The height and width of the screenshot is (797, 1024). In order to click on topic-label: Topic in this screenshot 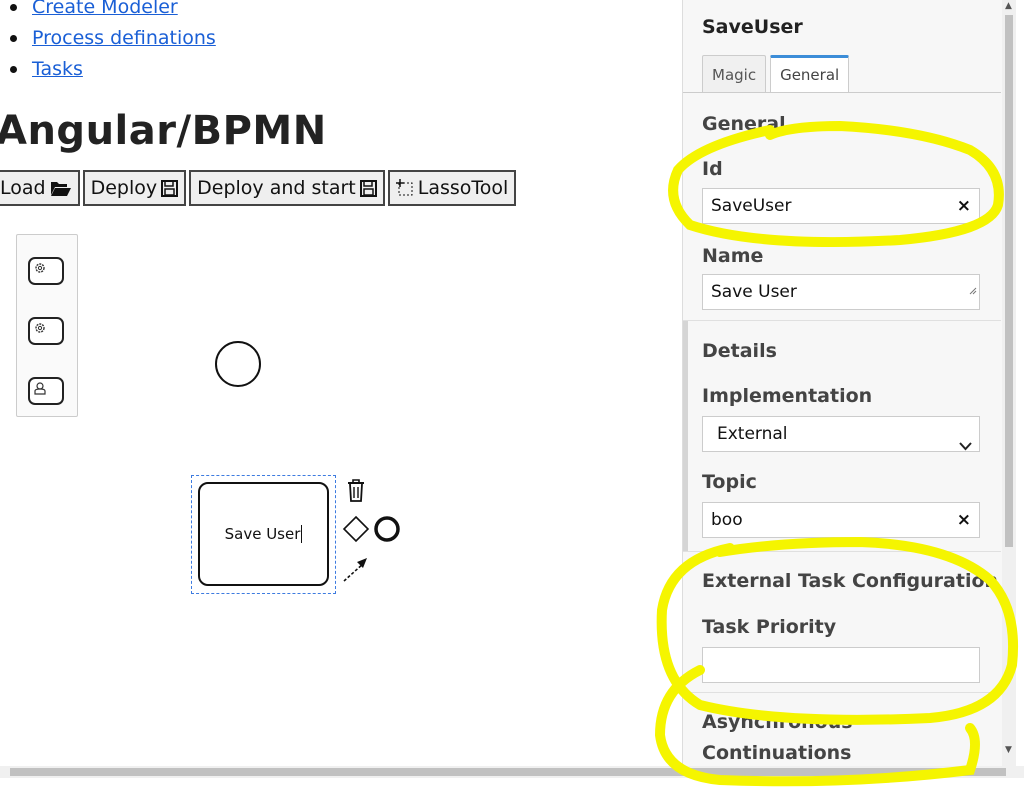, I will do `click(729, 482)`.